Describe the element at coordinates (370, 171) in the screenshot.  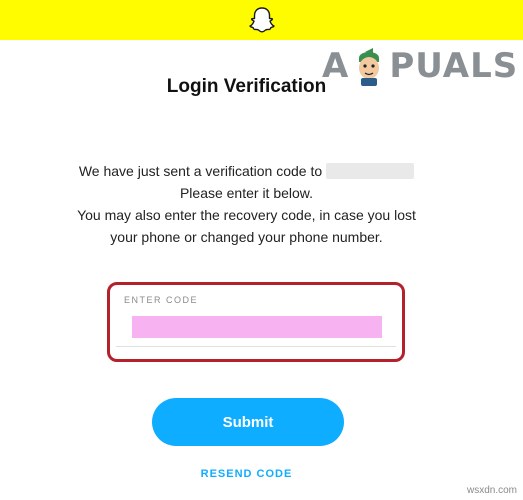
I see `redacted-contact` at that location.